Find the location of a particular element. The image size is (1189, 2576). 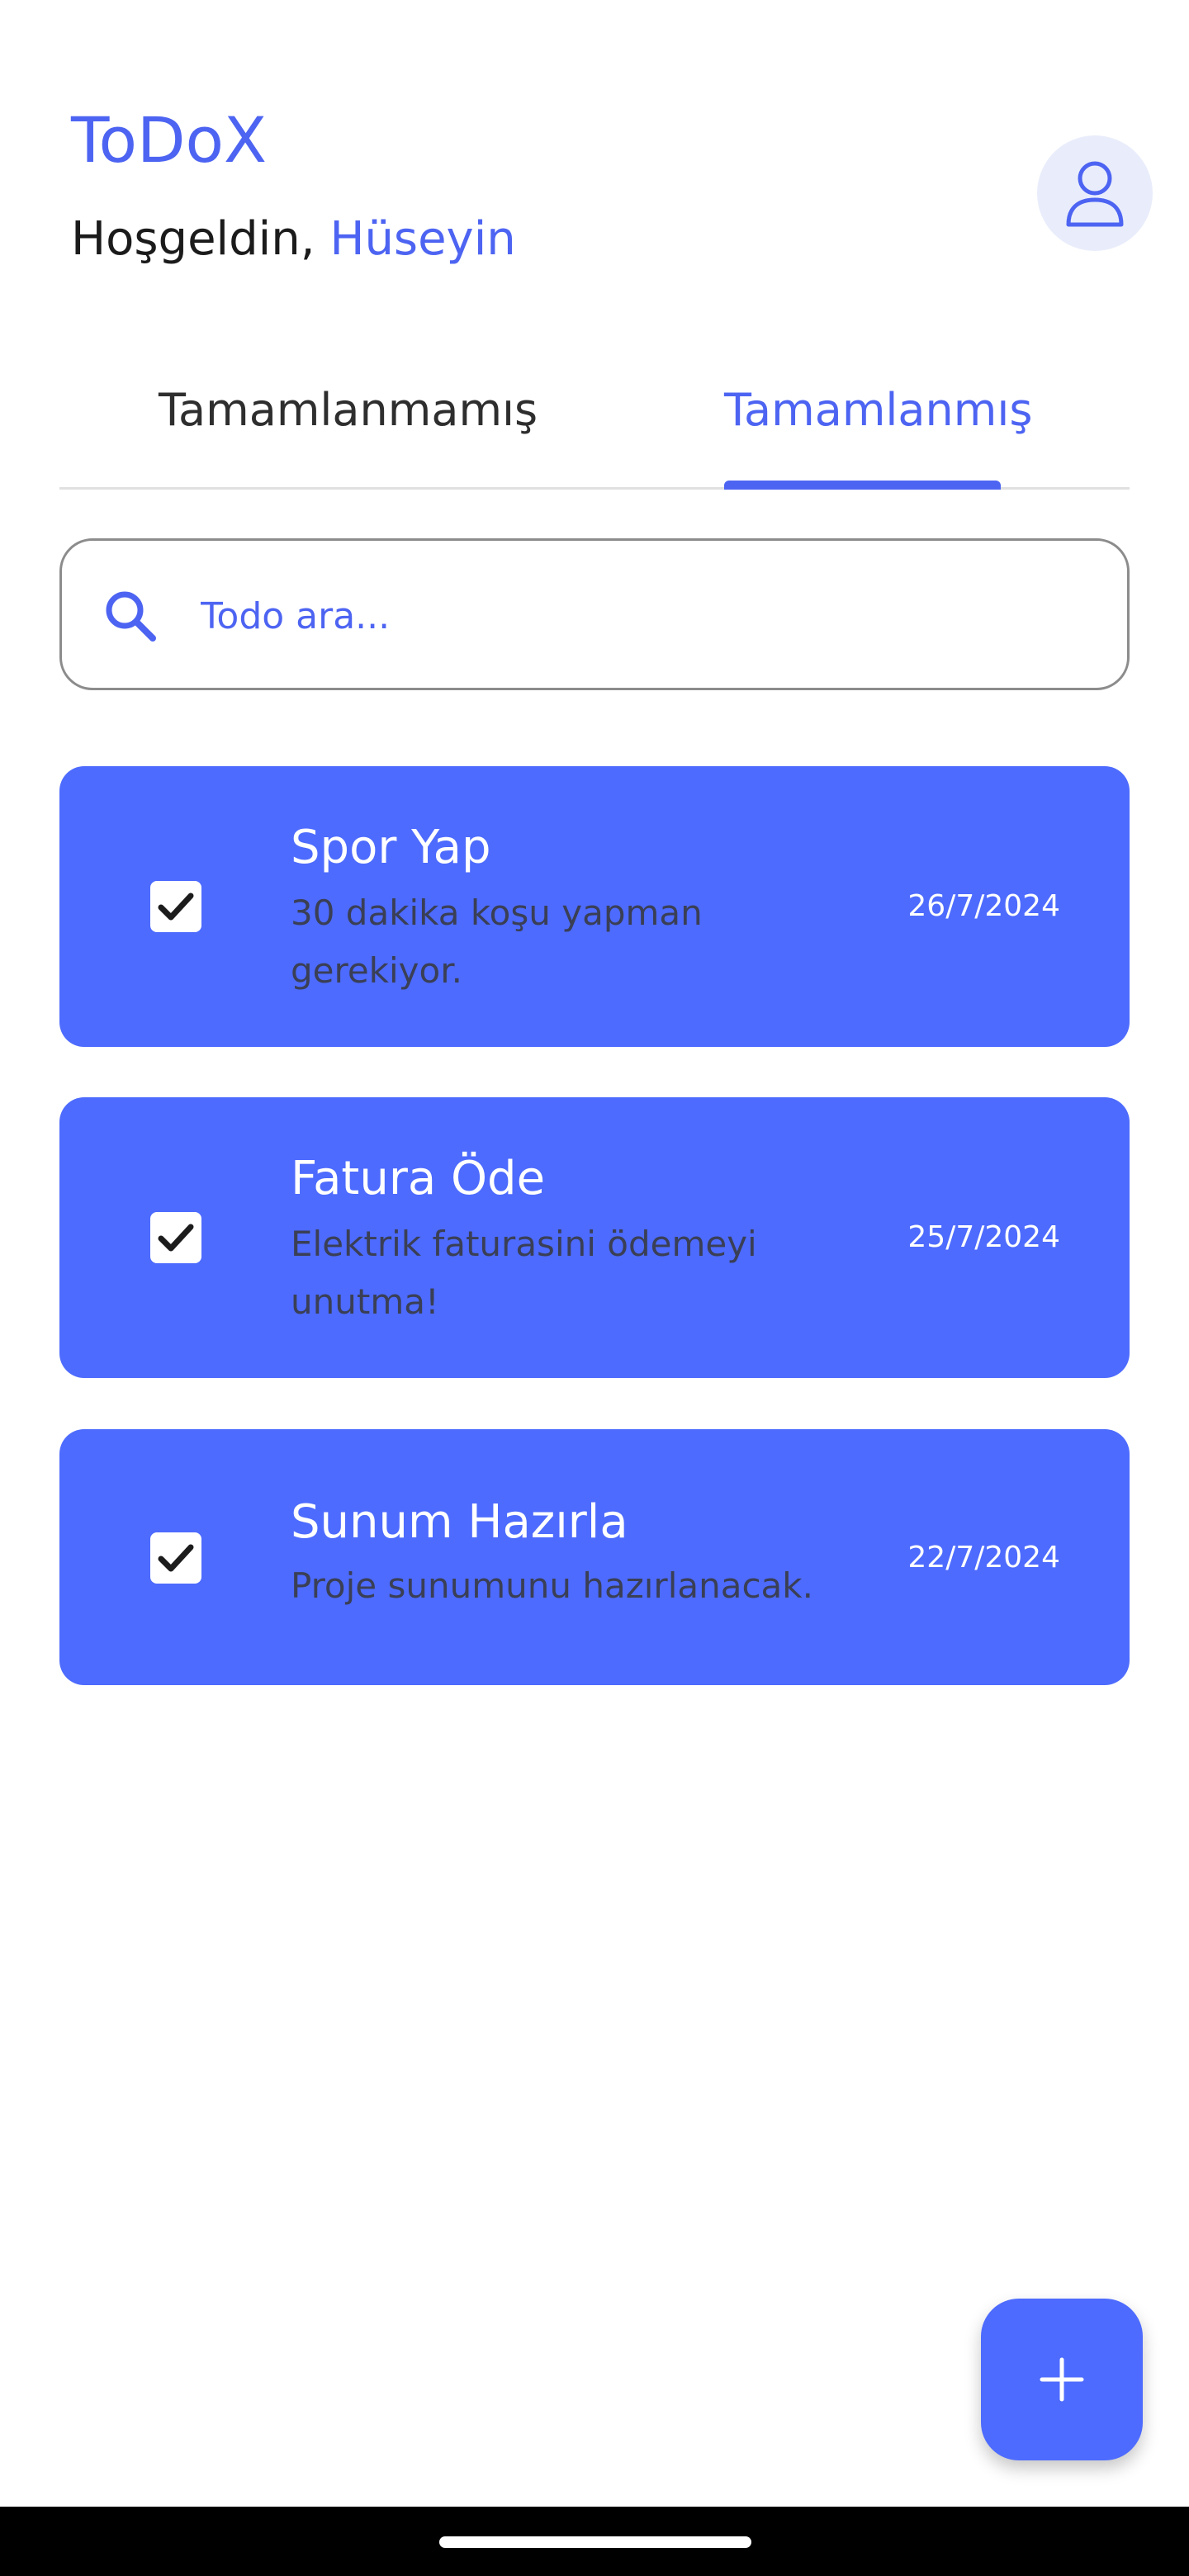

search-input is located at coordinates (646, 616).